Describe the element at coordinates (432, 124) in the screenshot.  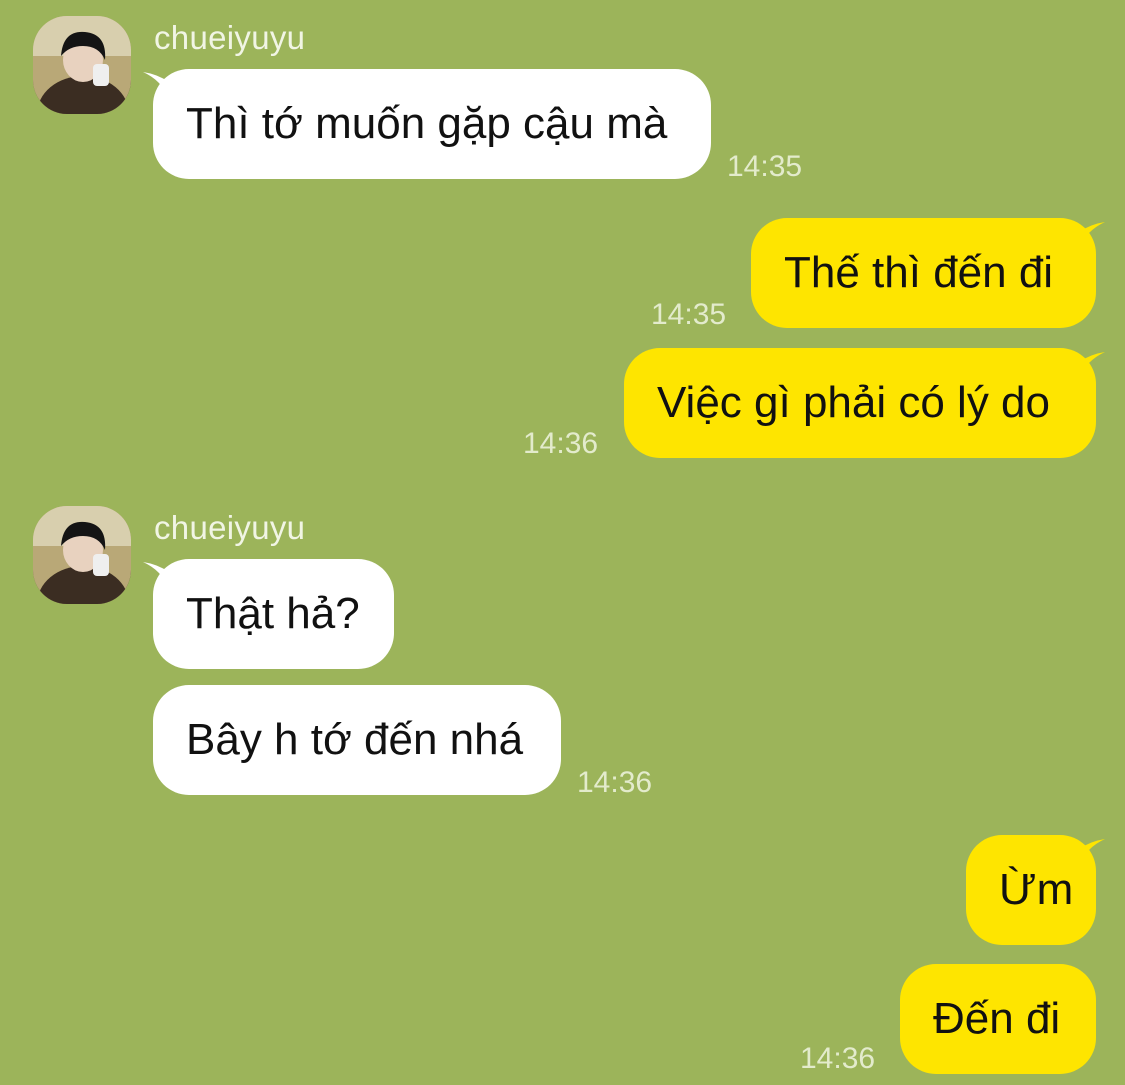
I see `message-bubble-incoming: Thì tớ muốn gặp cậu mà` at that location.